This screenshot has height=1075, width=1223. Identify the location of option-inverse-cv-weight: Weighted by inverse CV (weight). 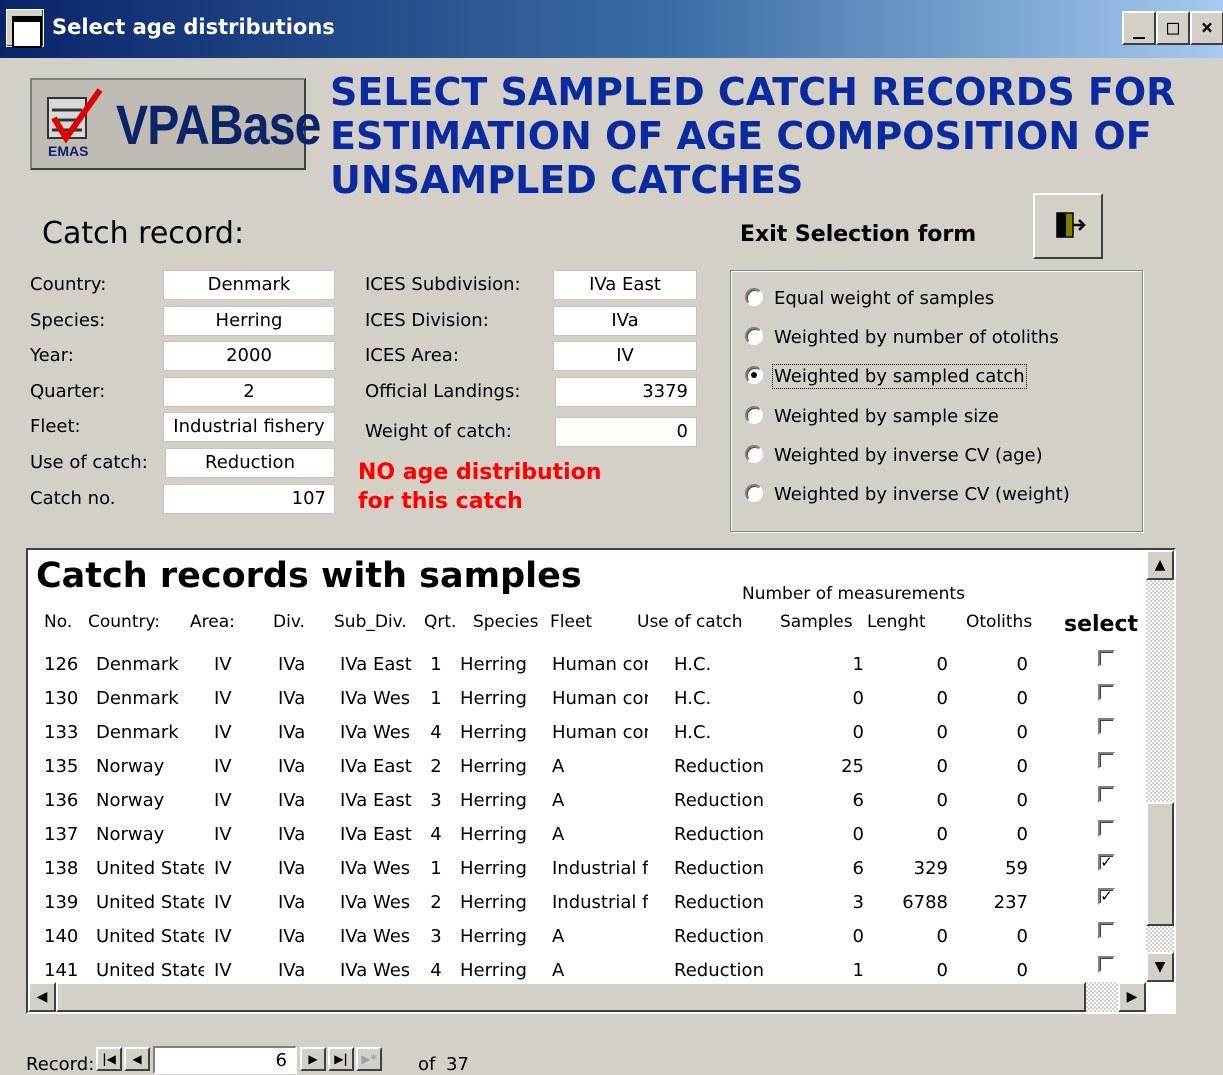
(907, 497).